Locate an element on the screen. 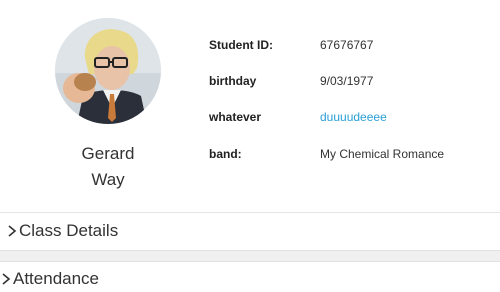 This screenshot has width=500, height=292. field-row-birthday: birthday 9/03/1977 is located at coordinates (354, 81).